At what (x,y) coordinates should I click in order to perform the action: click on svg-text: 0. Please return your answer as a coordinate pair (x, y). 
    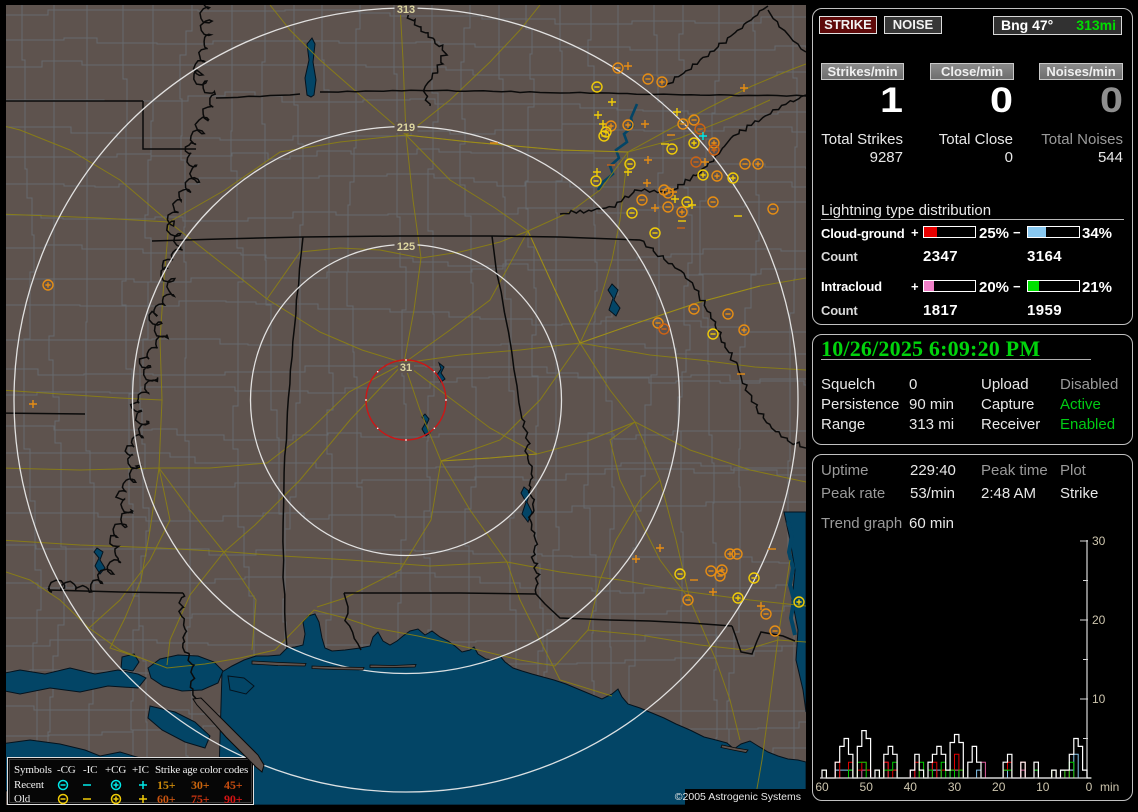
    Looking at the image, I should click on (1089, 787).